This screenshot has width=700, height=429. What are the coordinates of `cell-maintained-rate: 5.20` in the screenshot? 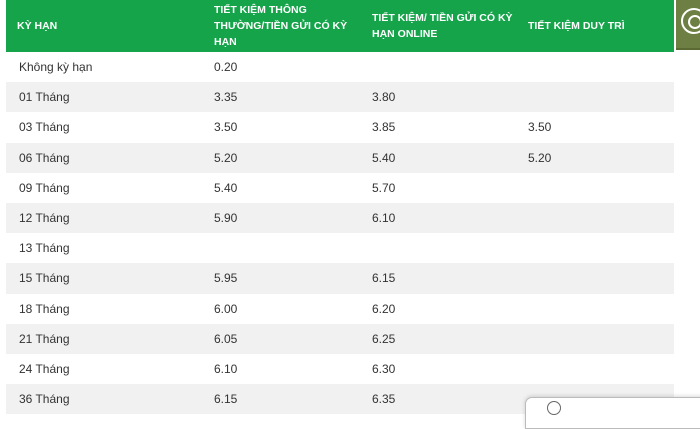 It's located at (597, 157).